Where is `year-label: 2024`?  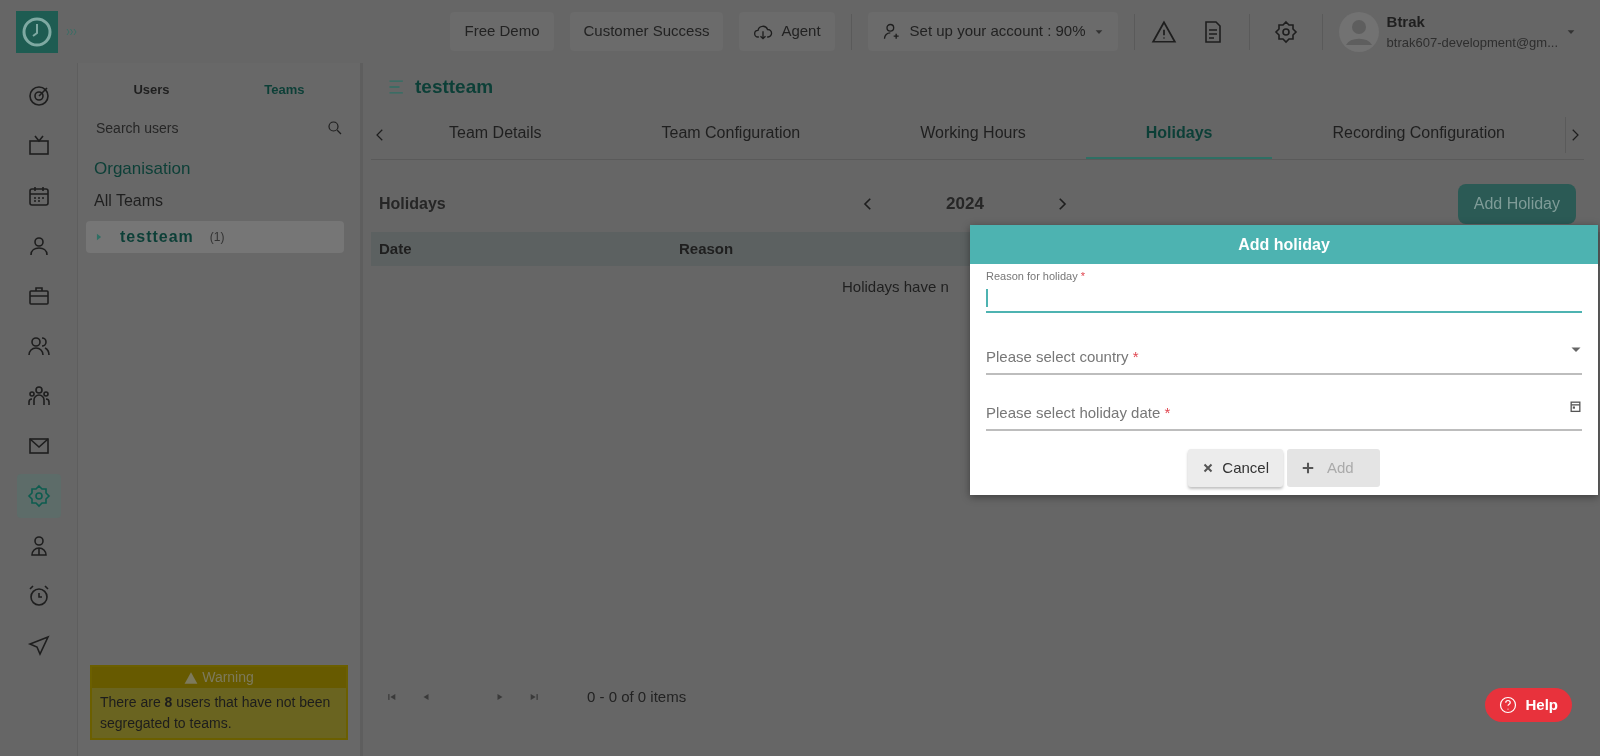 year-label: 2024 is located at coordinates (965, 204).